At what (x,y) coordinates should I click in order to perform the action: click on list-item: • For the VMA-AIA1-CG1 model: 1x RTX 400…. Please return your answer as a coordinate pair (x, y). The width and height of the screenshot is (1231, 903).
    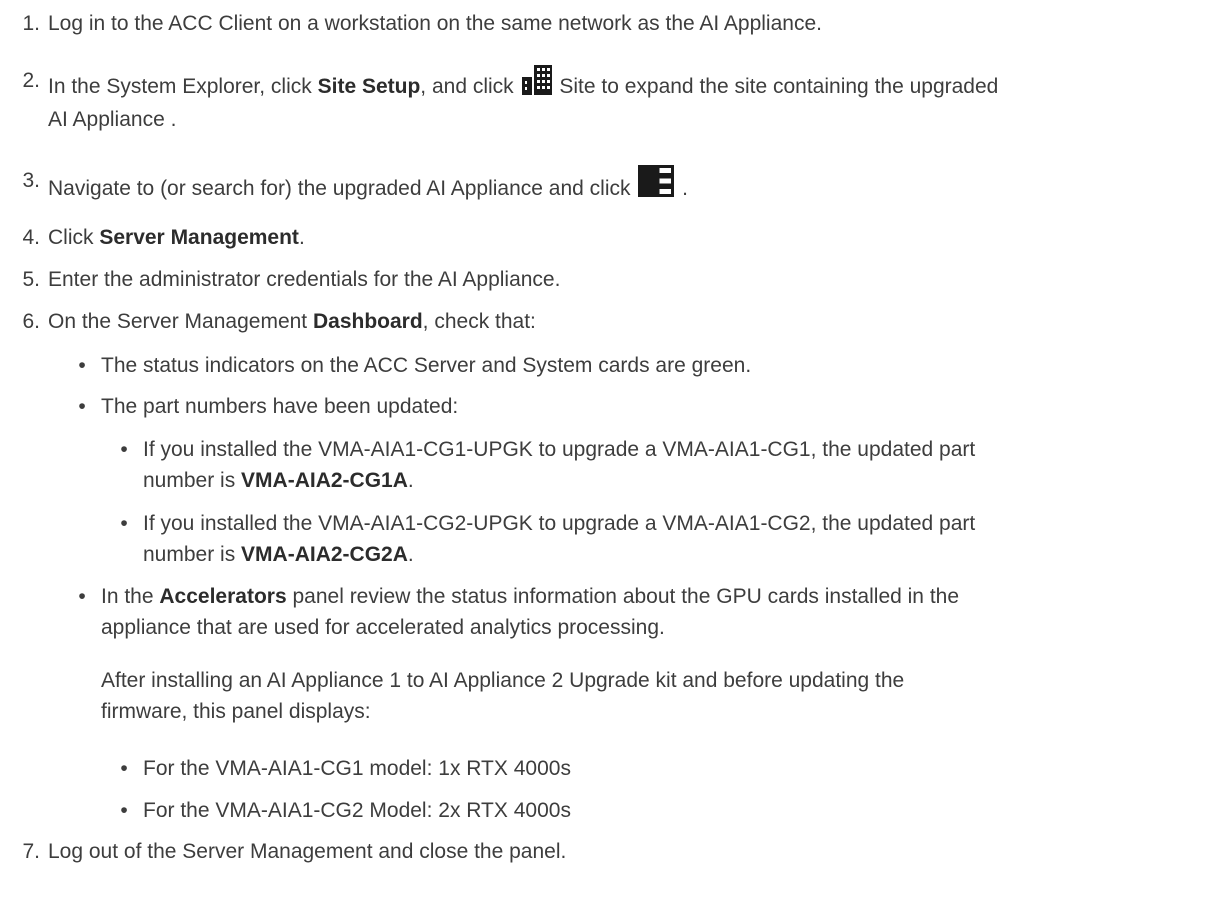
    Looking at the image, I should click on (670, 768).